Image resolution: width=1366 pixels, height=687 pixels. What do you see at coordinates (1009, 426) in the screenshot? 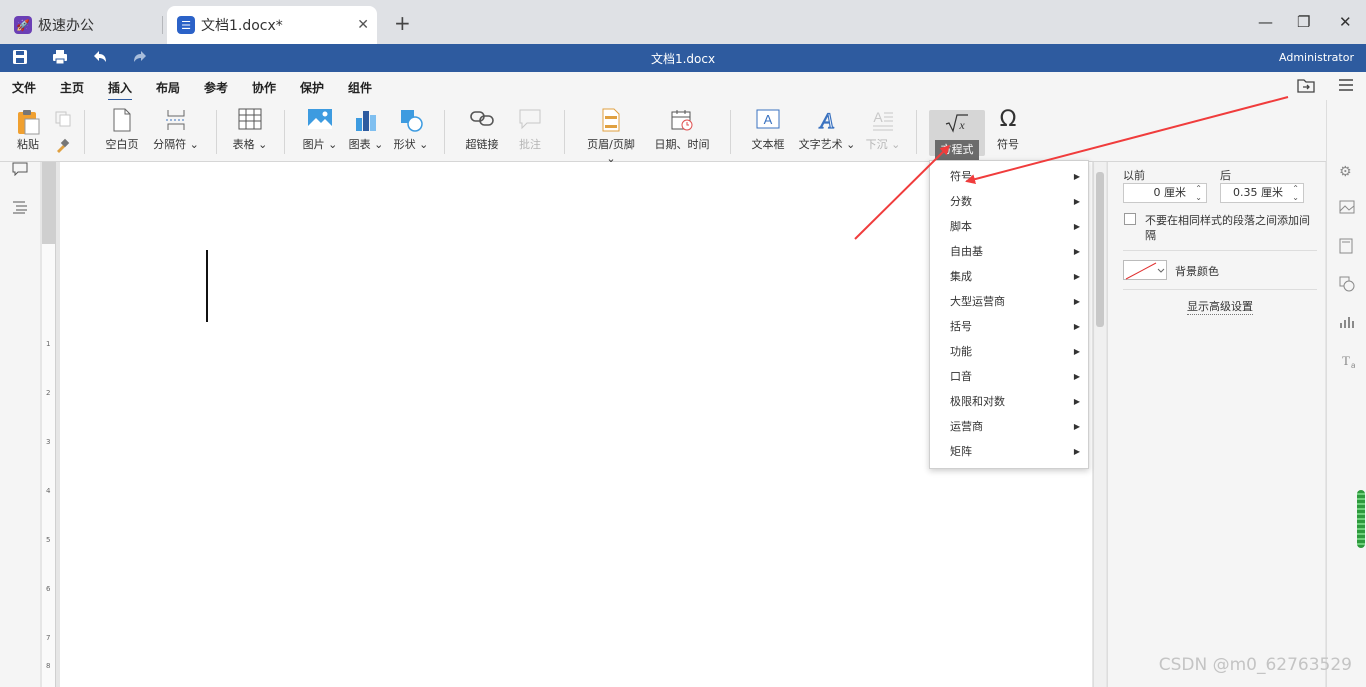
I see `equation-menu-item: 运营商 ▶` at bounding box center [1009, 426].